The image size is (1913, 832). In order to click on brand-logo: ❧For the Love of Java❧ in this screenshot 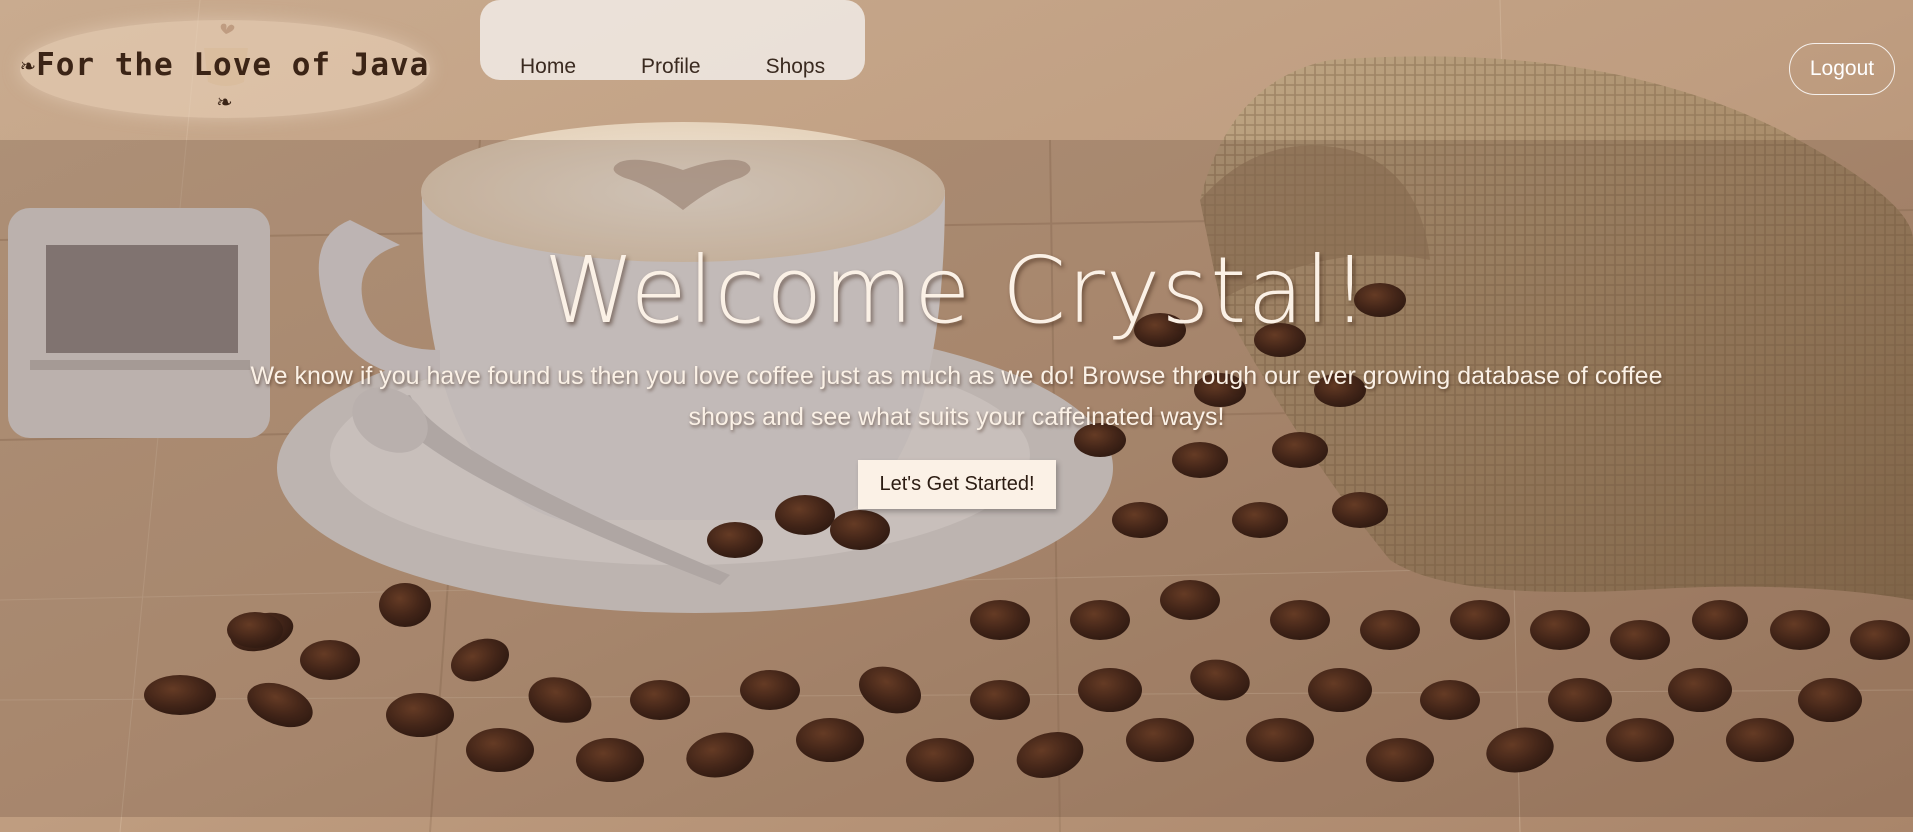, I will do `click(225, 69)`.